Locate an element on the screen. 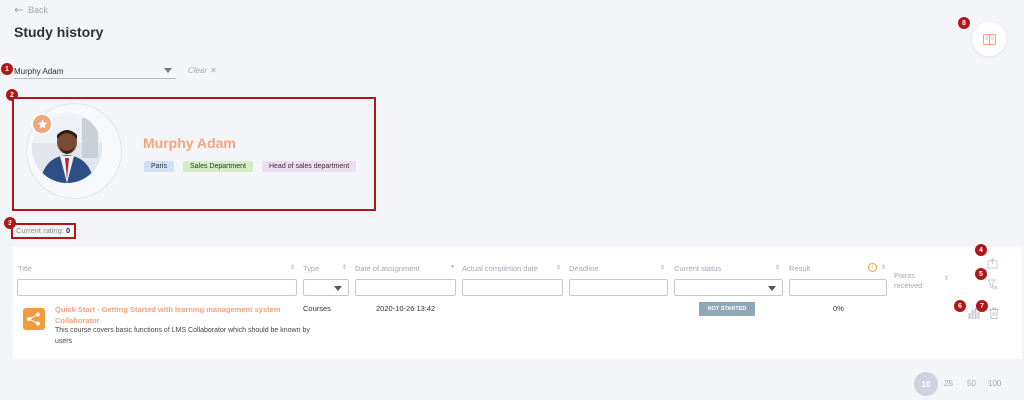  result-value: 0% is located at coordinates (838, 308).